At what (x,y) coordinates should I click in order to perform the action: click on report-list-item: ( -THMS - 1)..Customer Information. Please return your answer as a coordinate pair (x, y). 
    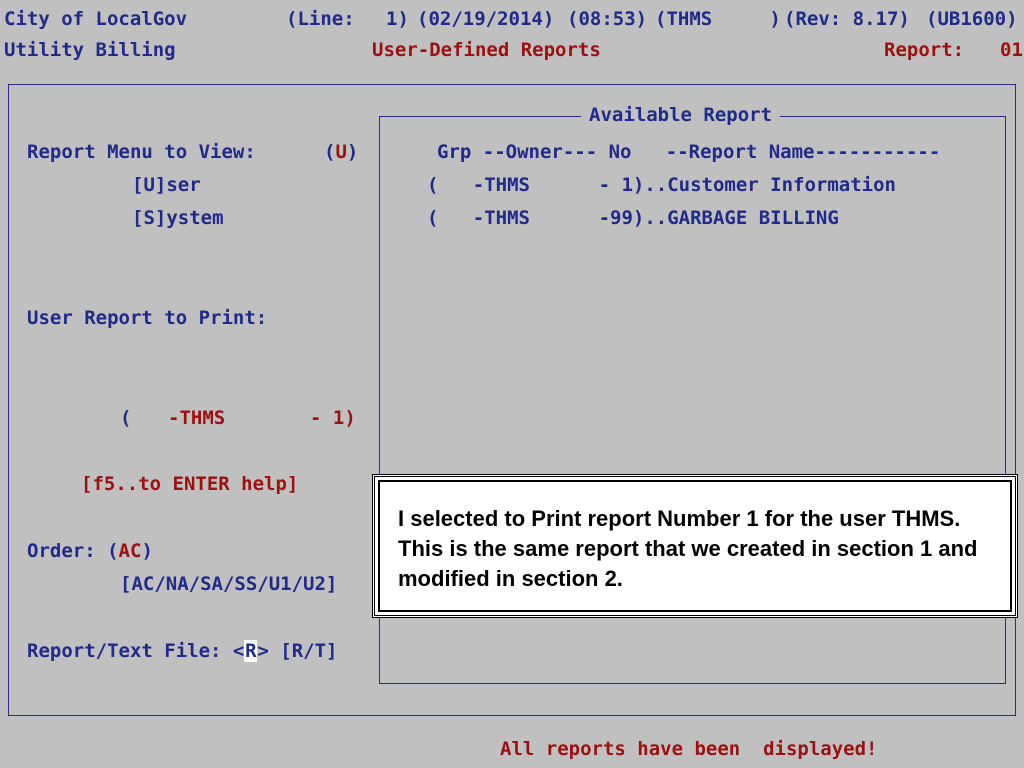
    Looking at the image, I should click on (661, 185).